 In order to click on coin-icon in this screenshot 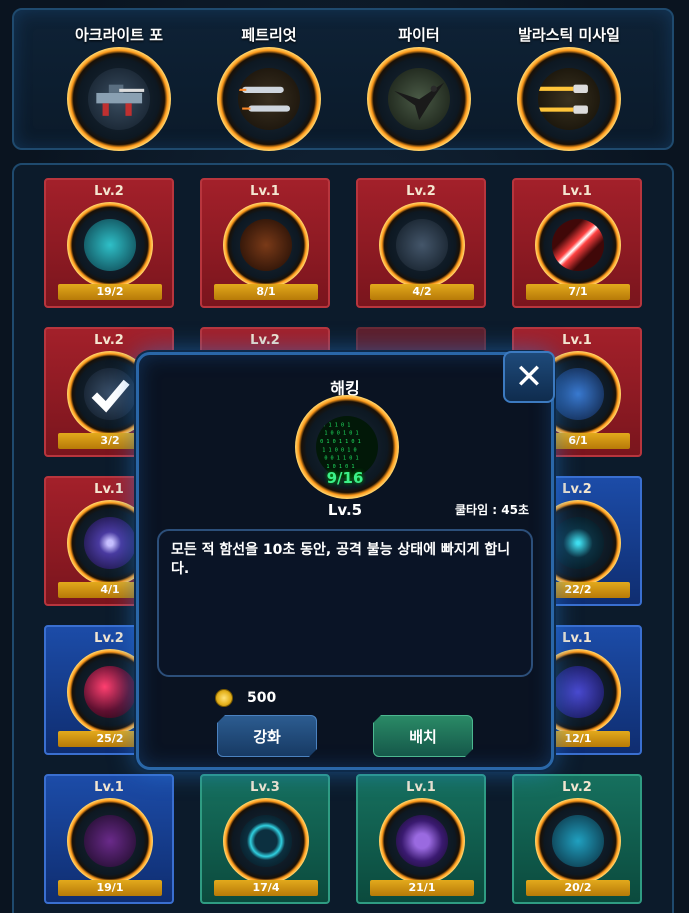, I will do `click(224, 698)`.